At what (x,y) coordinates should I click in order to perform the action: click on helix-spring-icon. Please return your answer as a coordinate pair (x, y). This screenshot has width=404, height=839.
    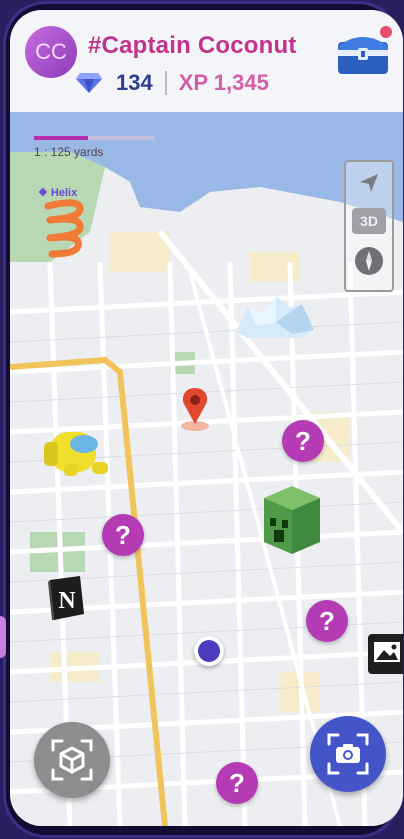
    Looking at the image, I should click on (65, 227).